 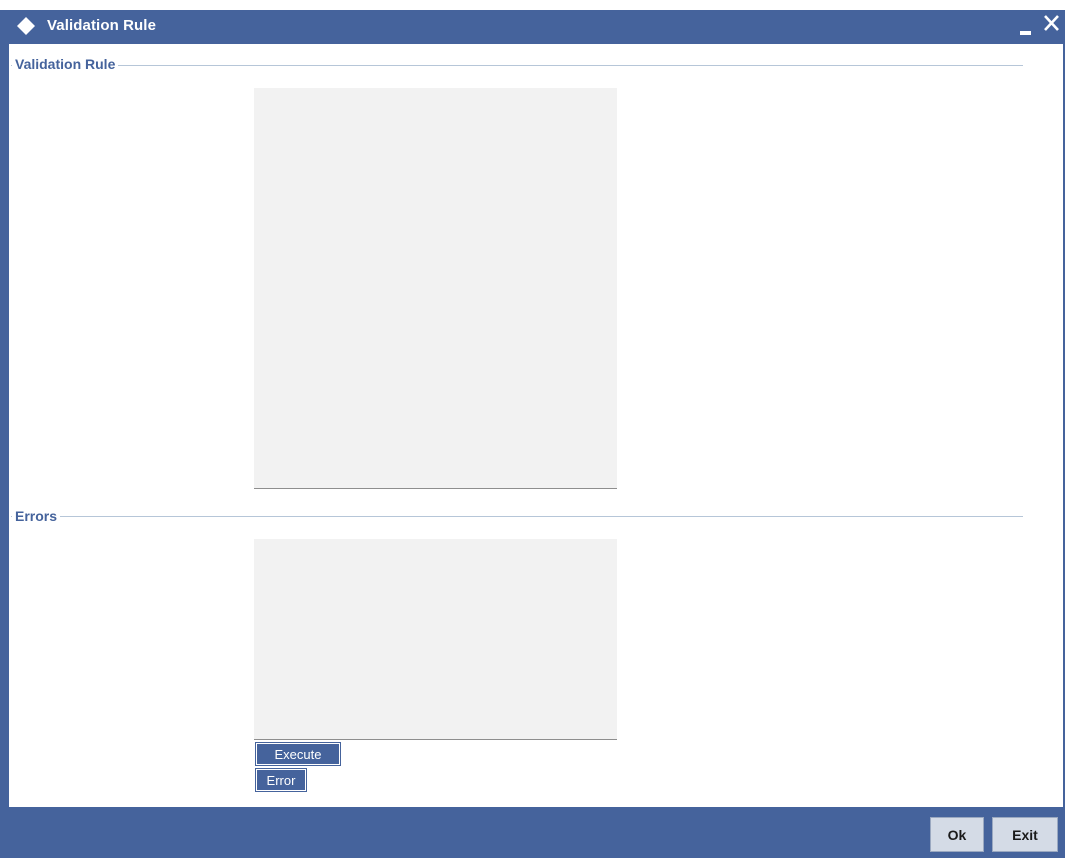 I want to click on validation-rule-legend: Validation Rule, so click(x=65, y=64).